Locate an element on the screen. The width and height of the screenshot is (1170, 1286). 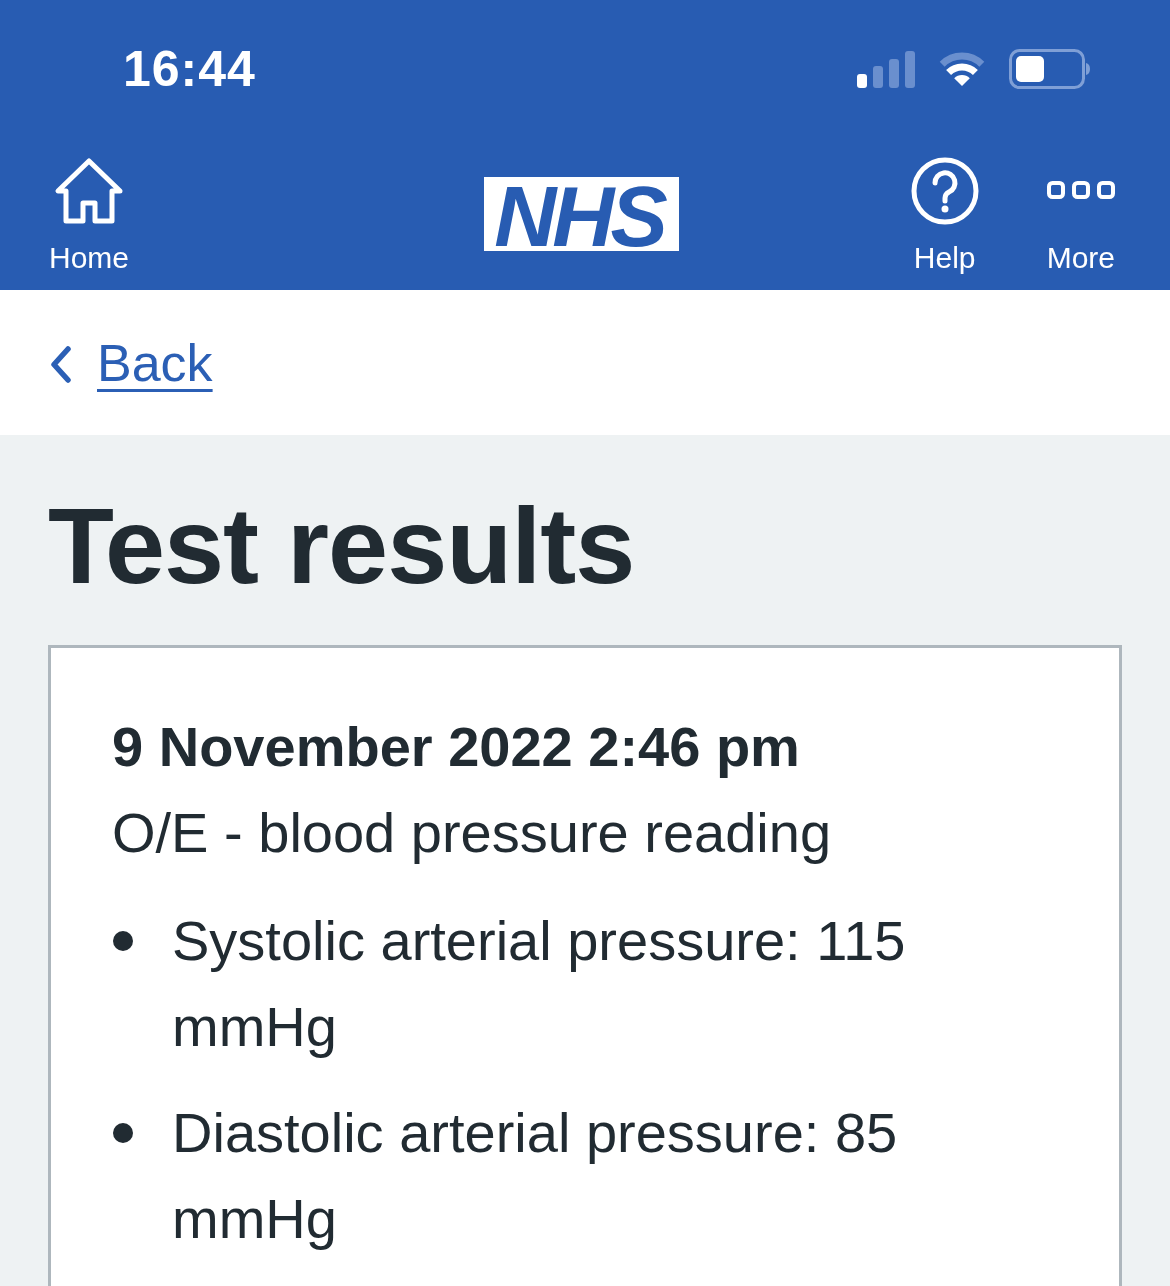
home-button: Home is located at coordinates (89, 216).